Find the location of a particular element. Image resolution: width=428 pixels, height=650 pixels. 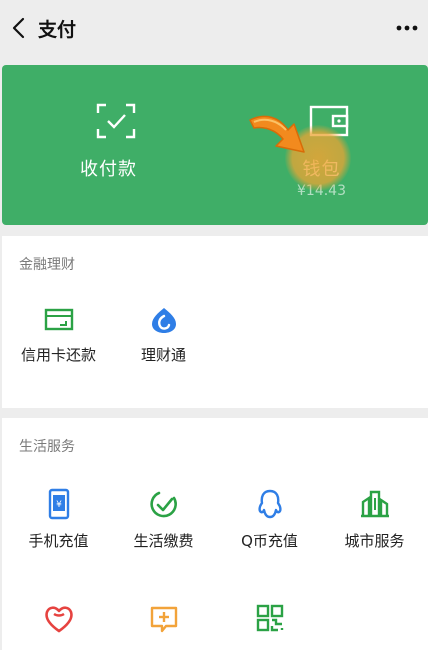

qr-code-icon is located at coordinates (269, 618).